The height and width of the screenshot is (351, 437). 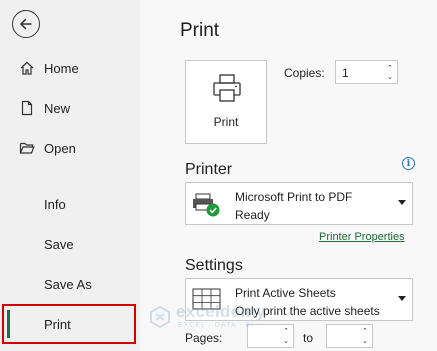 What do you see at coordinates (221, 311) in the screenshot?
I see `watermark-name: exceldemy` at bounding box center [221, 311].